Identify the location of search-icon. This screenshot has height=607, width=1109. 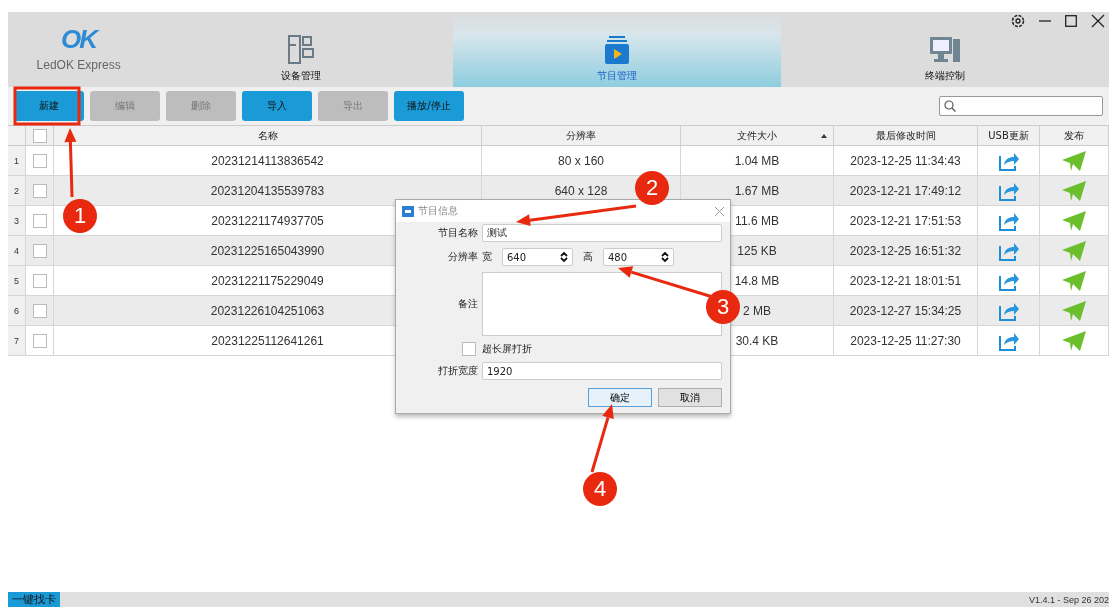
(950, 106).